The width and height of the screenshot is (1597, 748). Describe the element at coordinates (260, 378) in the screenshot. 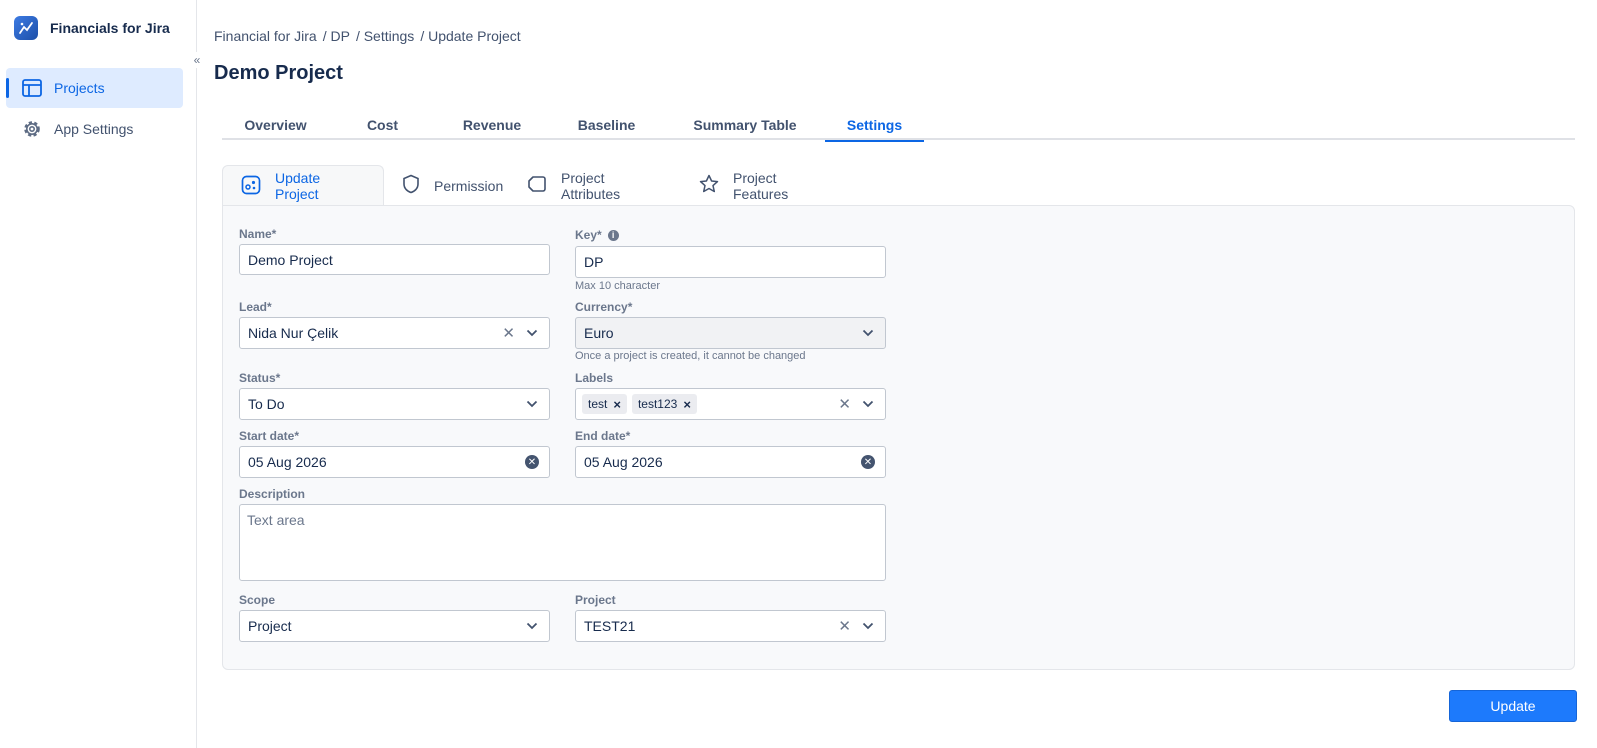

I see `status-label: Status*` at that location.